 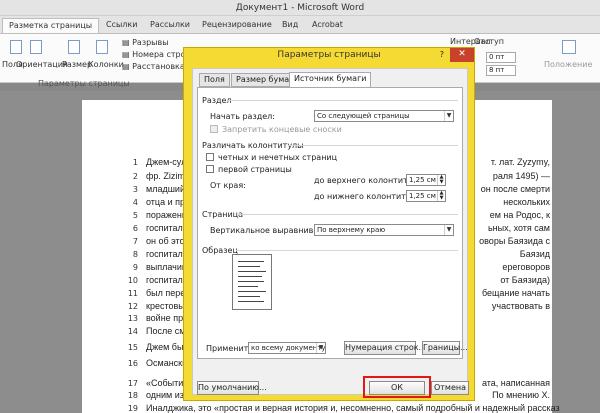 I want to click on tab-margins: Поля, so click(x=214, y=80).